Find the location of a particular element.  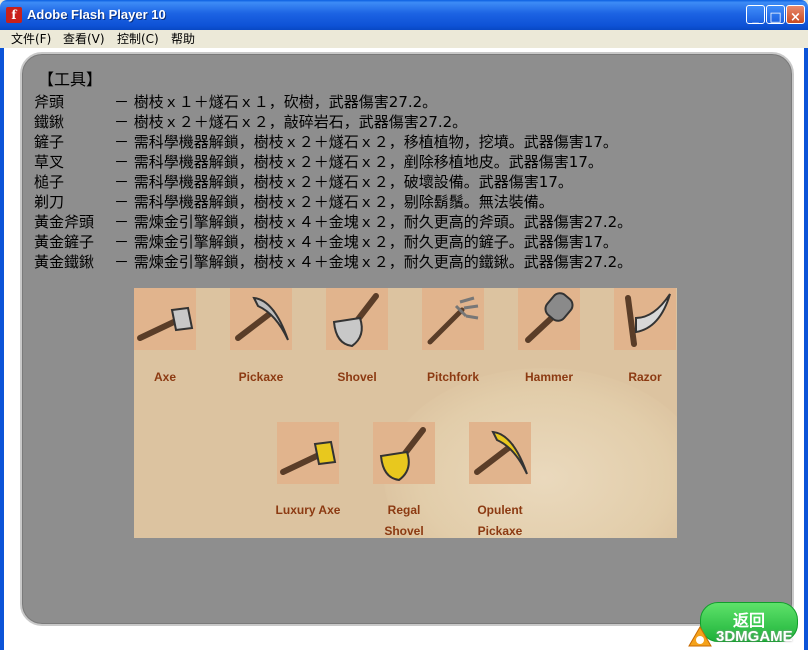

label-axe: Axe is located at coordinates (164, 377).